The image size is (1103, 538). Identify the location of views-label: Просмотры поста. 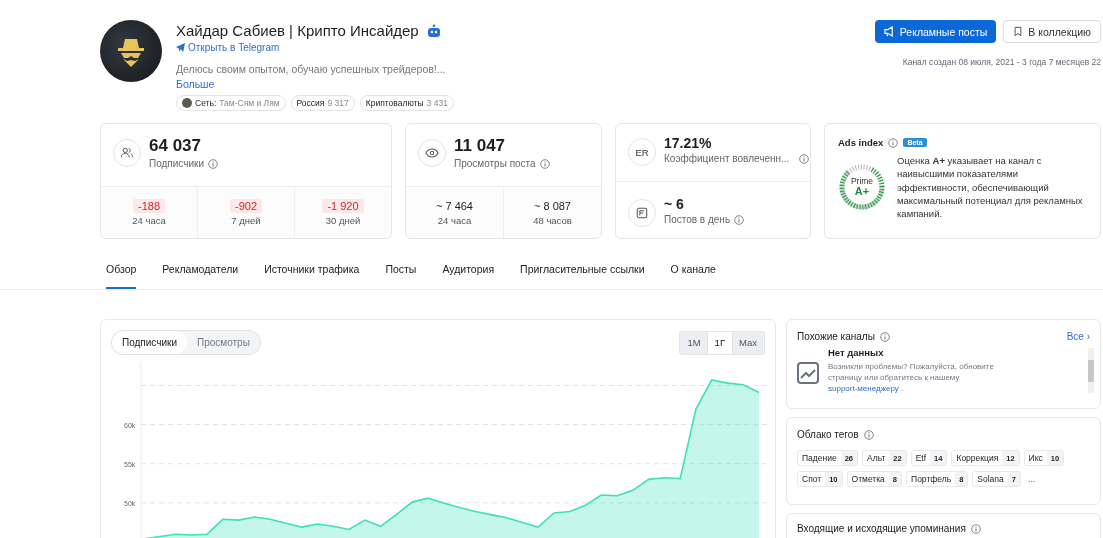
(495, 163).